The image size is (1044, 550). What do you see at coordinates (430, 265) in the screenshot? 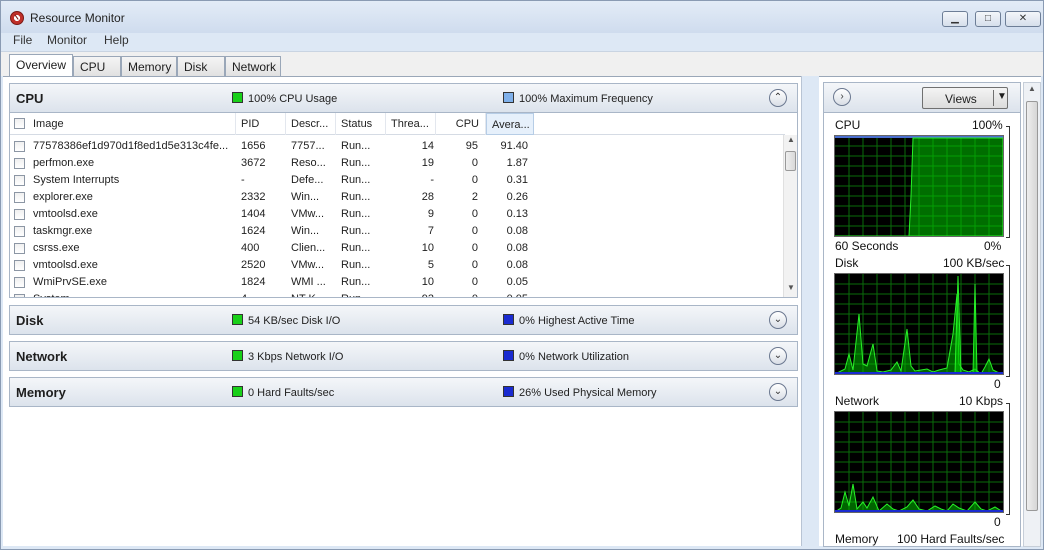
I see `table-cell: 5` at bounding box center [430, 265].